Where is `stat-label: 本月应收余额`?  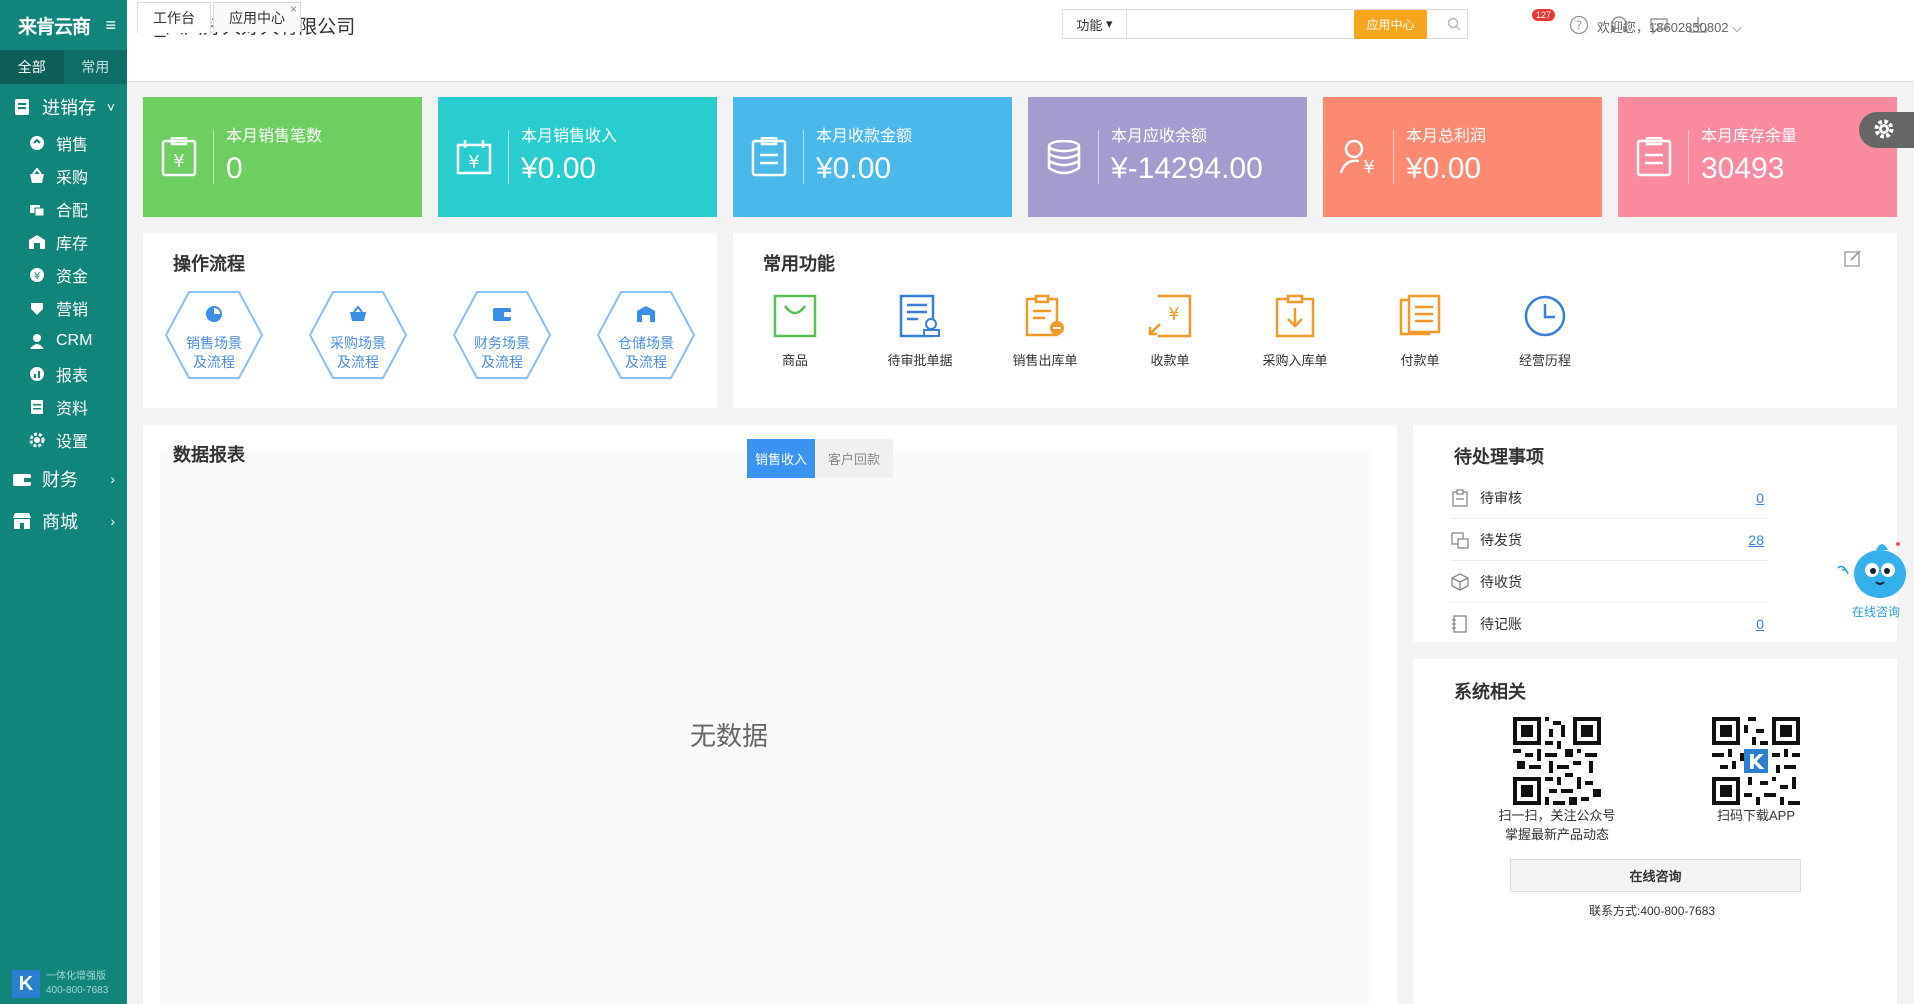
stat-label: 本月应收余额 is located at coordinates (1159, 136).